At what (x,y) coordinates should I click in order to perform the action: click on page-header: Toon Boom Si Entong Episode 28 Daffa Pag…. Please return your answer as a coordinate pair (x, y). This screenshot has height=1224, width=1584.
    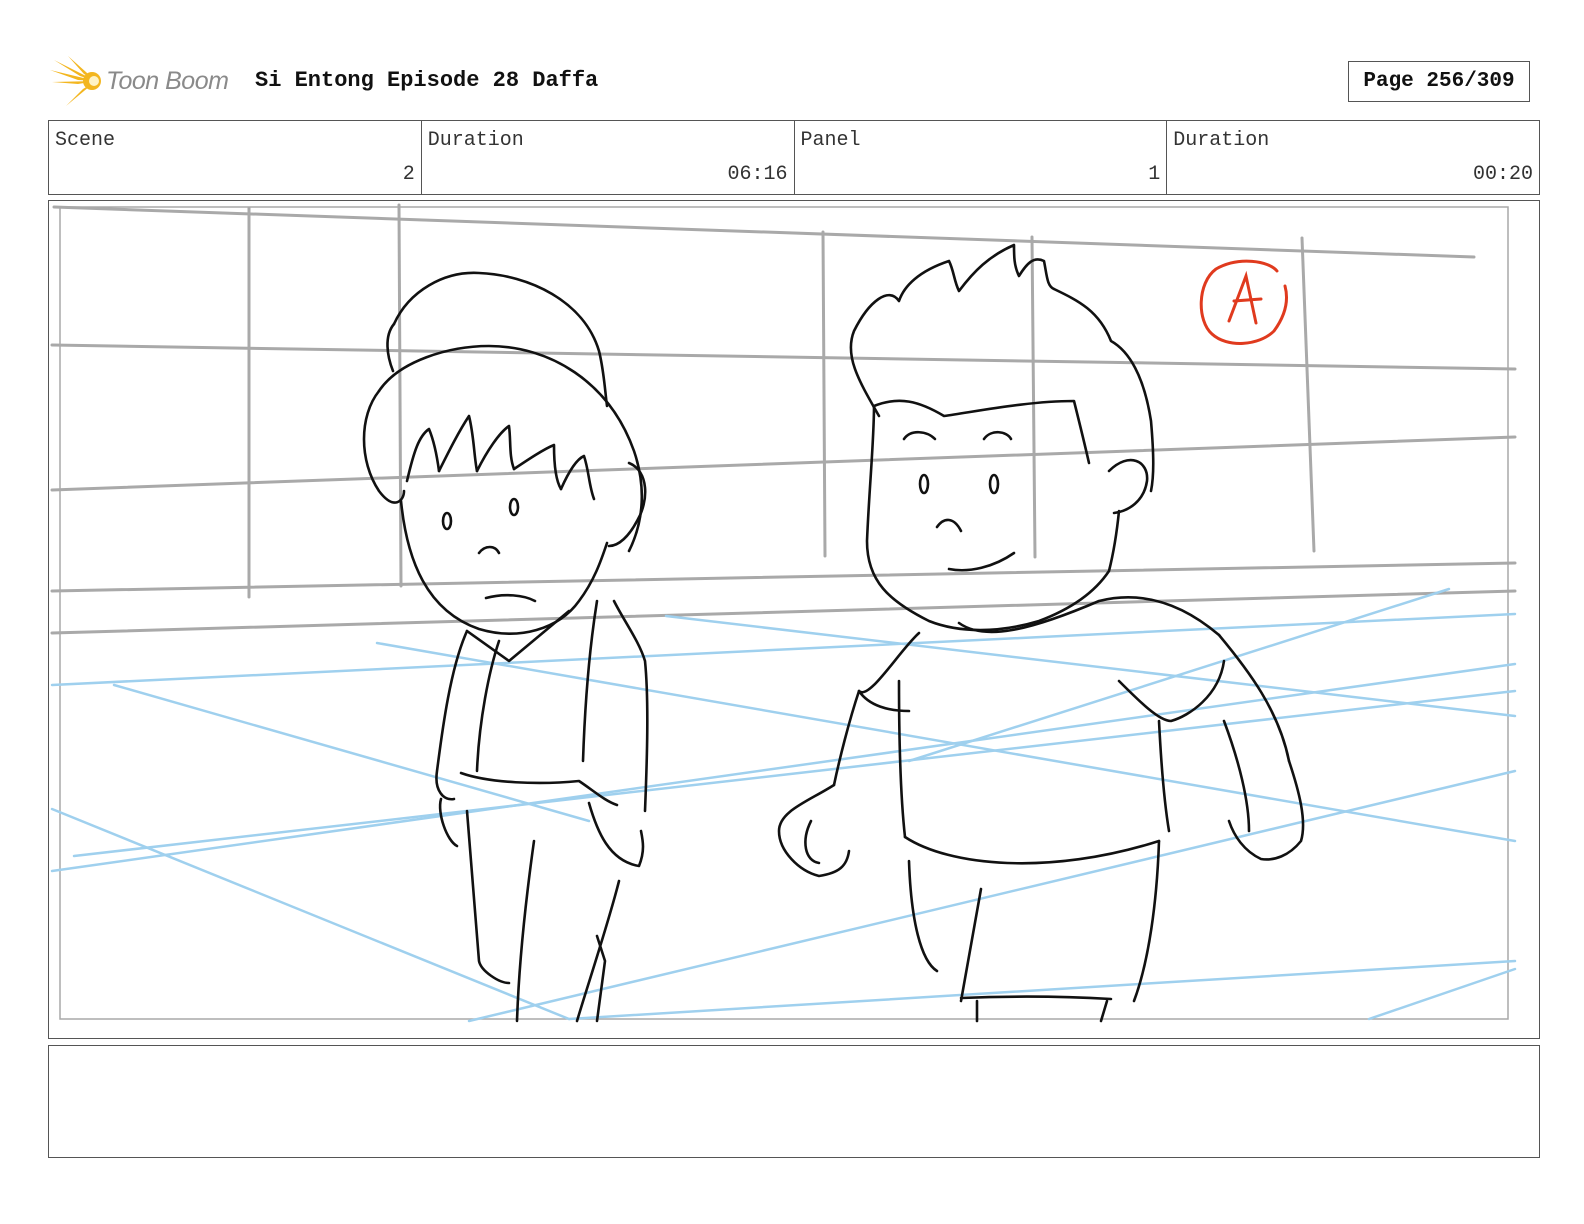
    Looking at the image, I should click on (795, 82).